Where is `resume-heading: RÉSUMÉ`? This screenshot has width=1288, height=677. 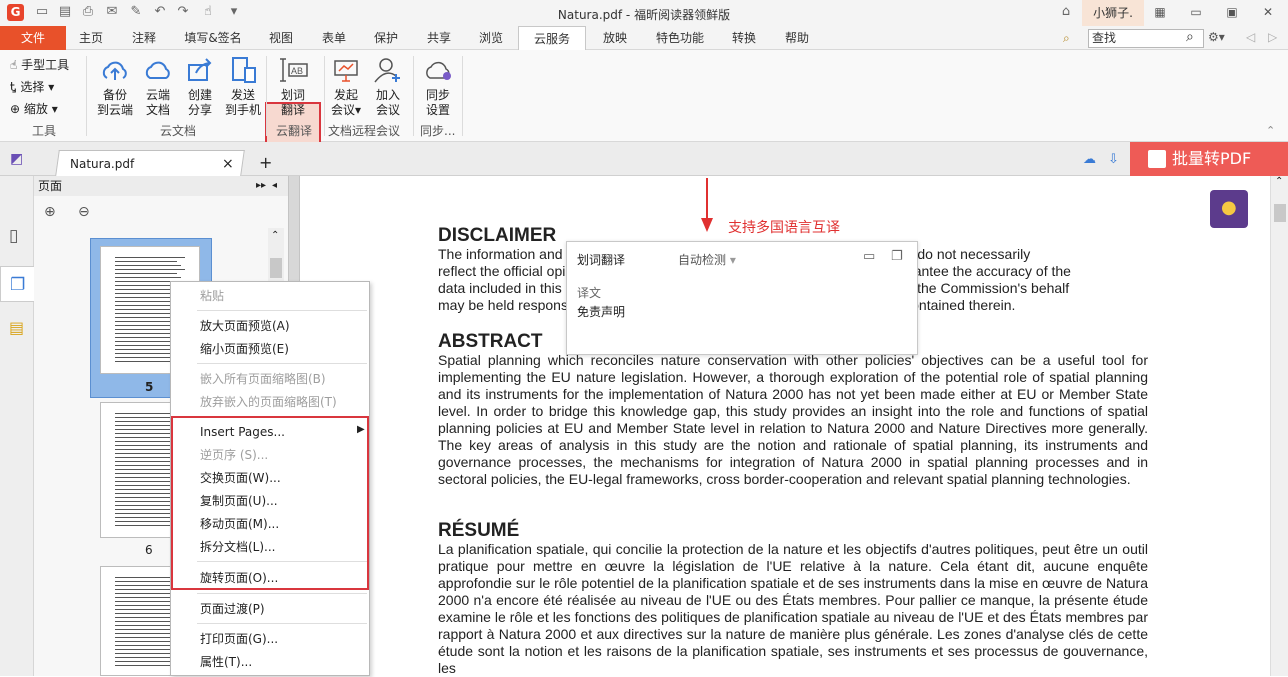
resume-heading: RÉSUMÉ is located at coordinates (479, 530).